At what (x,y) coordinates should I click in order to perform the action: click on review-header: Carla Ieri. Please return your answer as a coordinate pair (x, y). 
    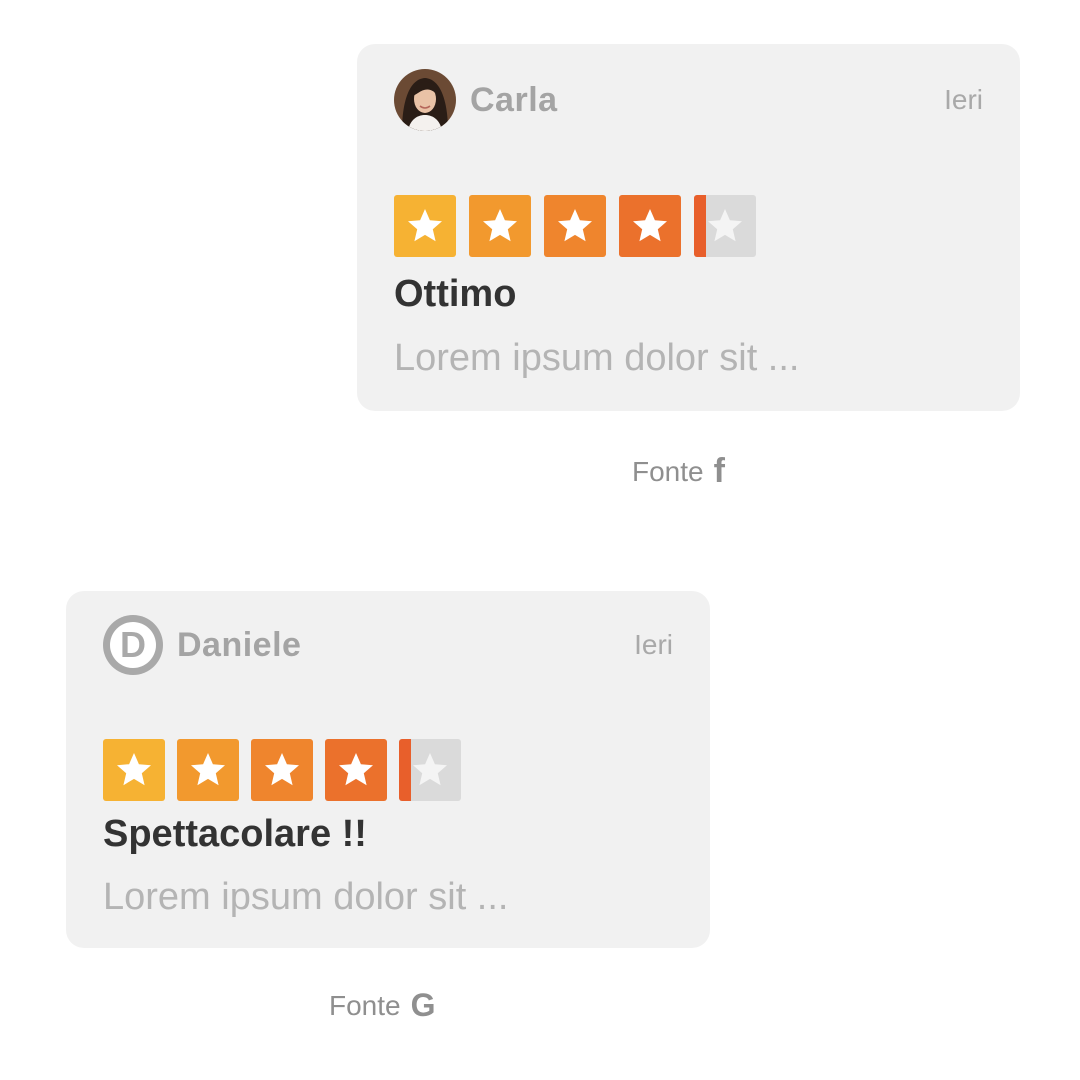
    Looking at the image, I should click on (688, 100).